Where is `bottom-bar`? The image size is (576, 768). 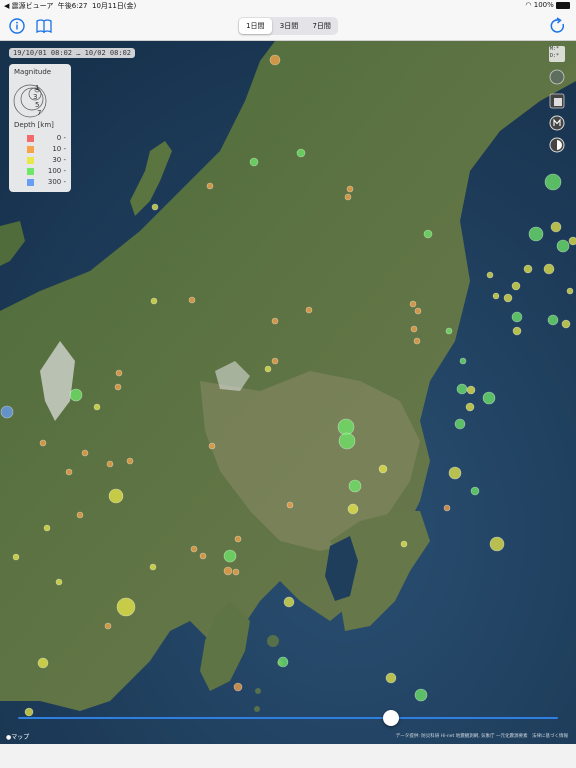
bottom-bar is located at coordinates (288, 756).